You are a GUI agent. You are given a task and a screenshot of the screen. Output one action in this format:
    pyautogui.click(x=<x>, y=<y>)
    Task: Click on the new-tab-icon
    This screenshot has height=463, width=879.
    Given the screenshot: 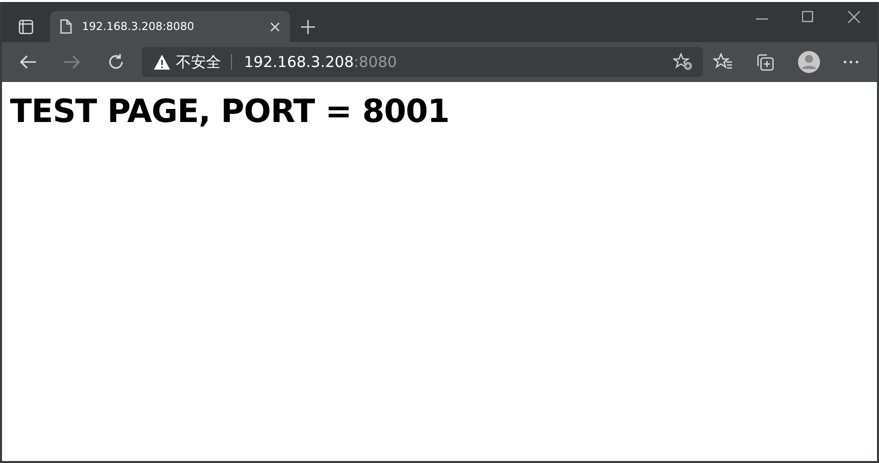 What is the action you would take?
    pyautogui.click(x=308, y=27)
    